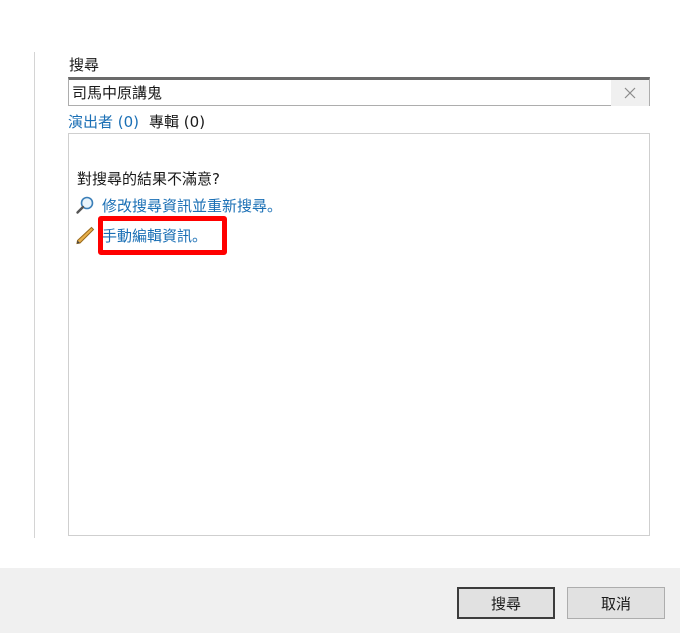  I want to click on unsatisfied-prompt: 對搜尋的結果不滿意?, so click(148, 179).